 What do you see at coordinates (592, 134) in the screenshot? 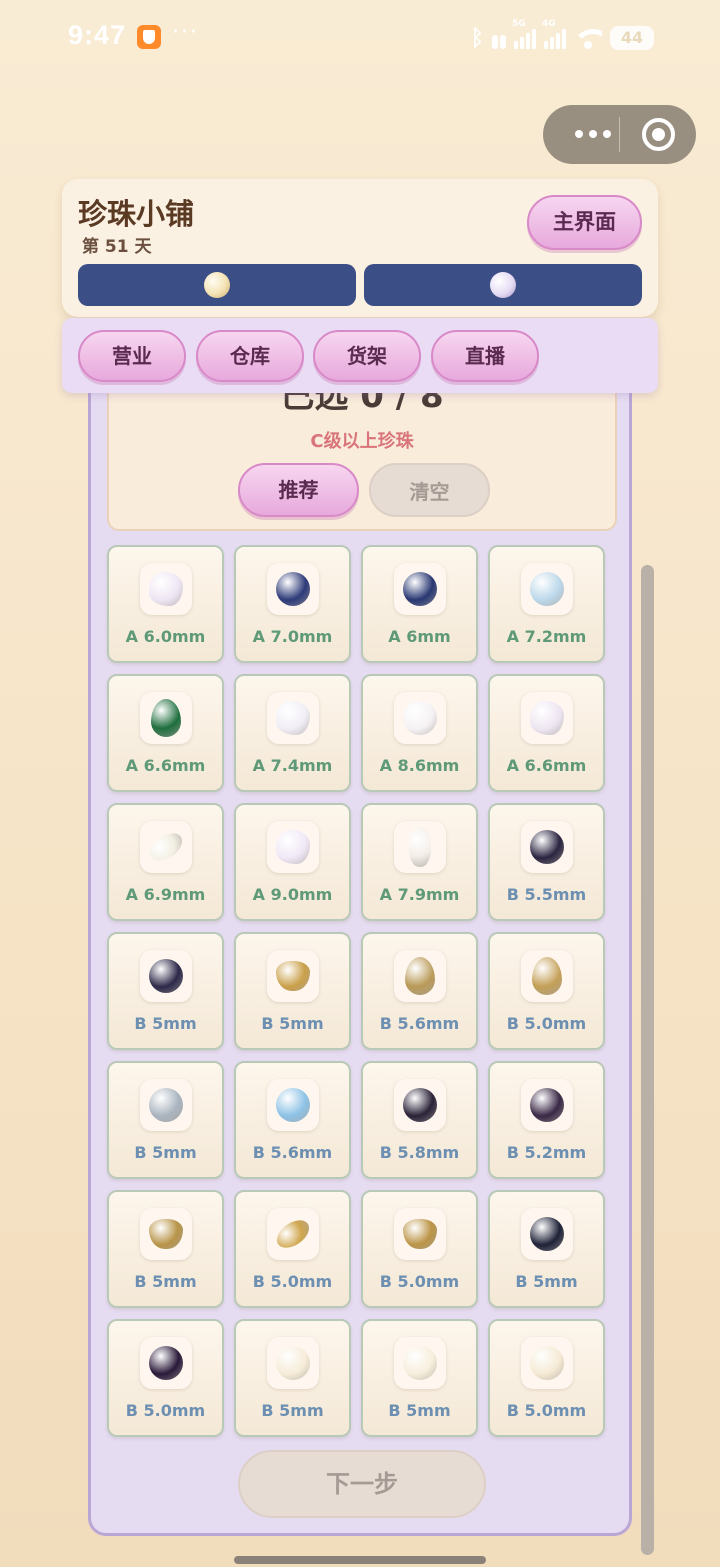
I see `more-options-icon` at bounding box center [592, 134].